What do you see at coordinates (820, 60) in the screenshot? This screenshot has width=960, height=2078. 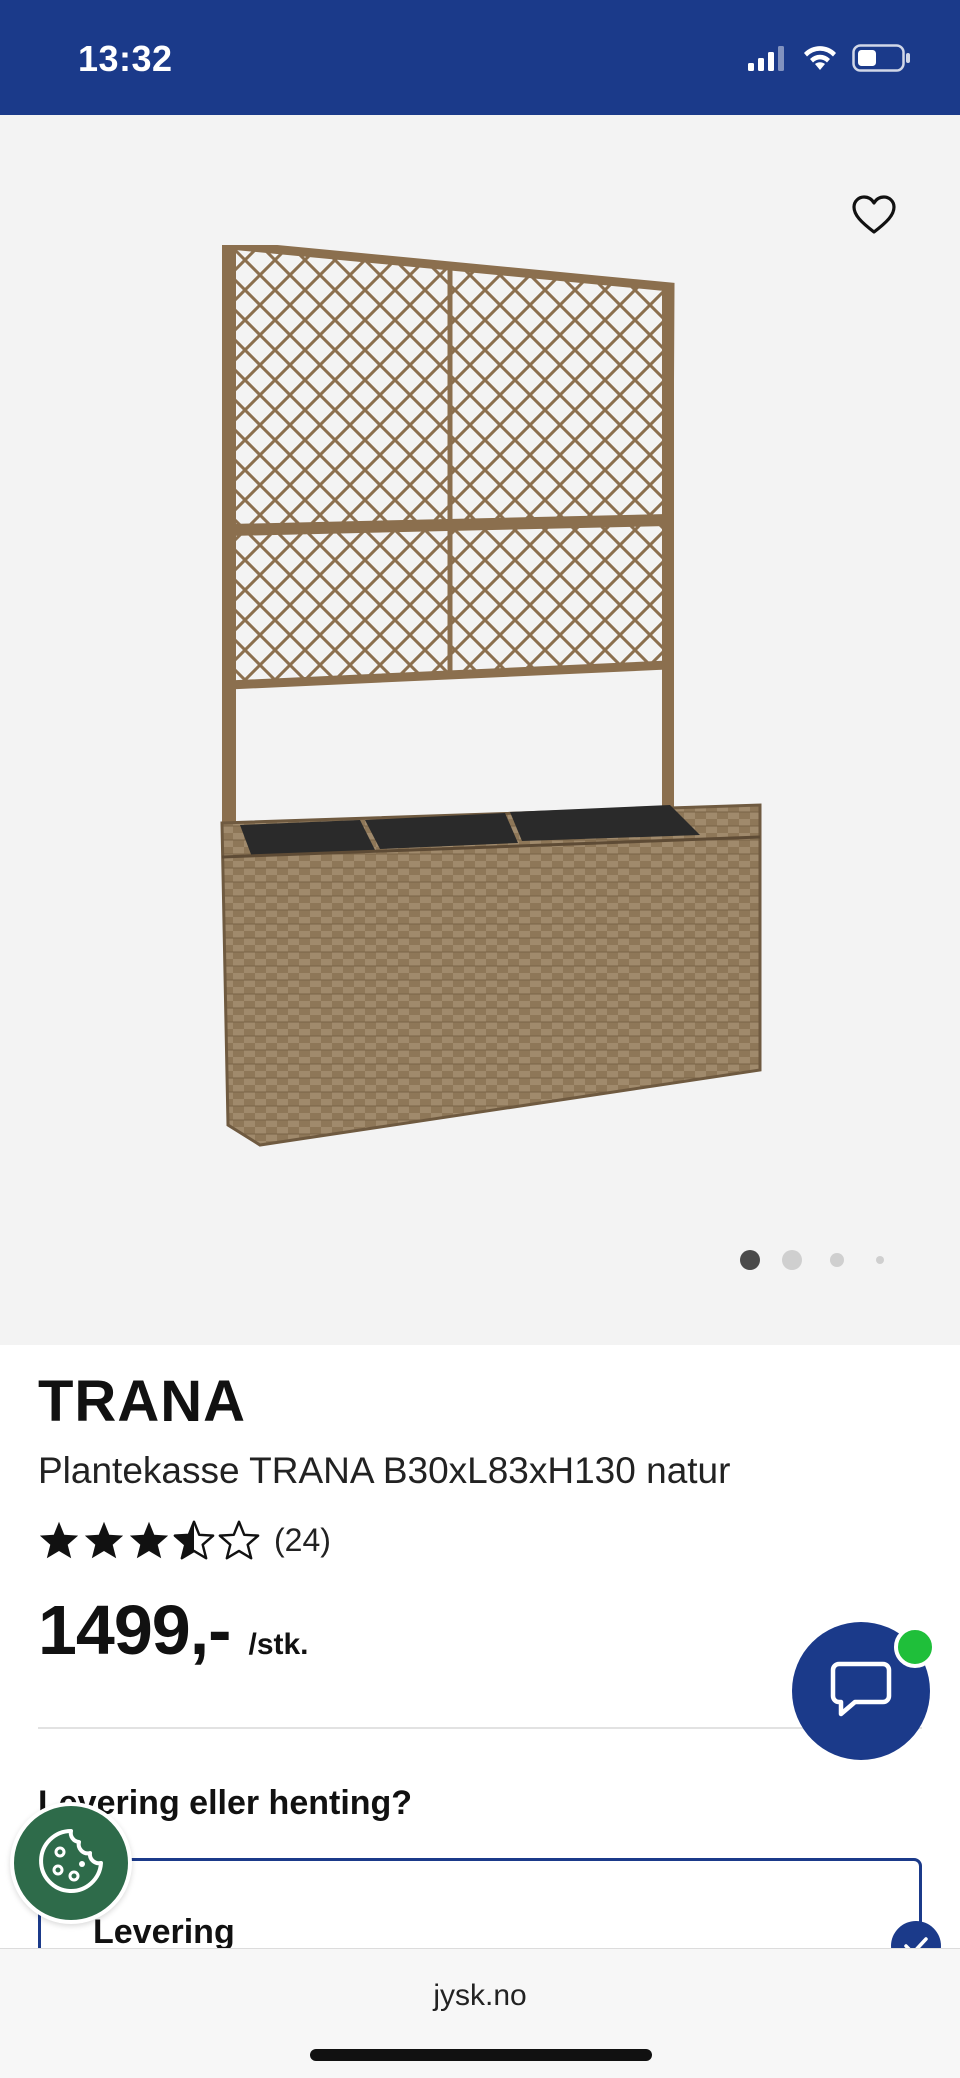 I see `wifi-icon` at bounding box center [820, 60].